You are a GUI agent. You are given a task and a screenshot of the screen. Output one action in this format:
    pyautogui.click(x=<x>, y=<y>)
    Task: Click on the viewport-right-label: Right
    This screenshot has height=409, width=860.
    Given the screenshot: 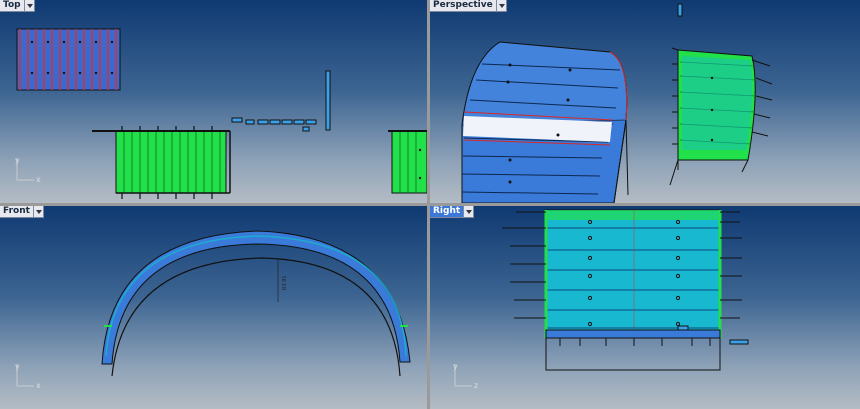 What is the action you would take?
    pyautogui.click(x=447, y=212)
    